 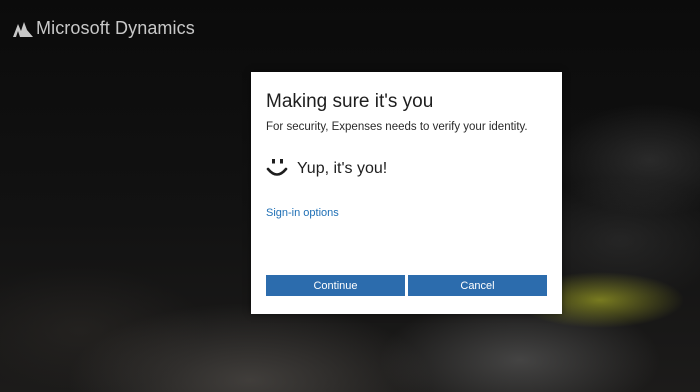 I want to click on product-name: Microsoft Dynamics, so click(x=115, y=28).